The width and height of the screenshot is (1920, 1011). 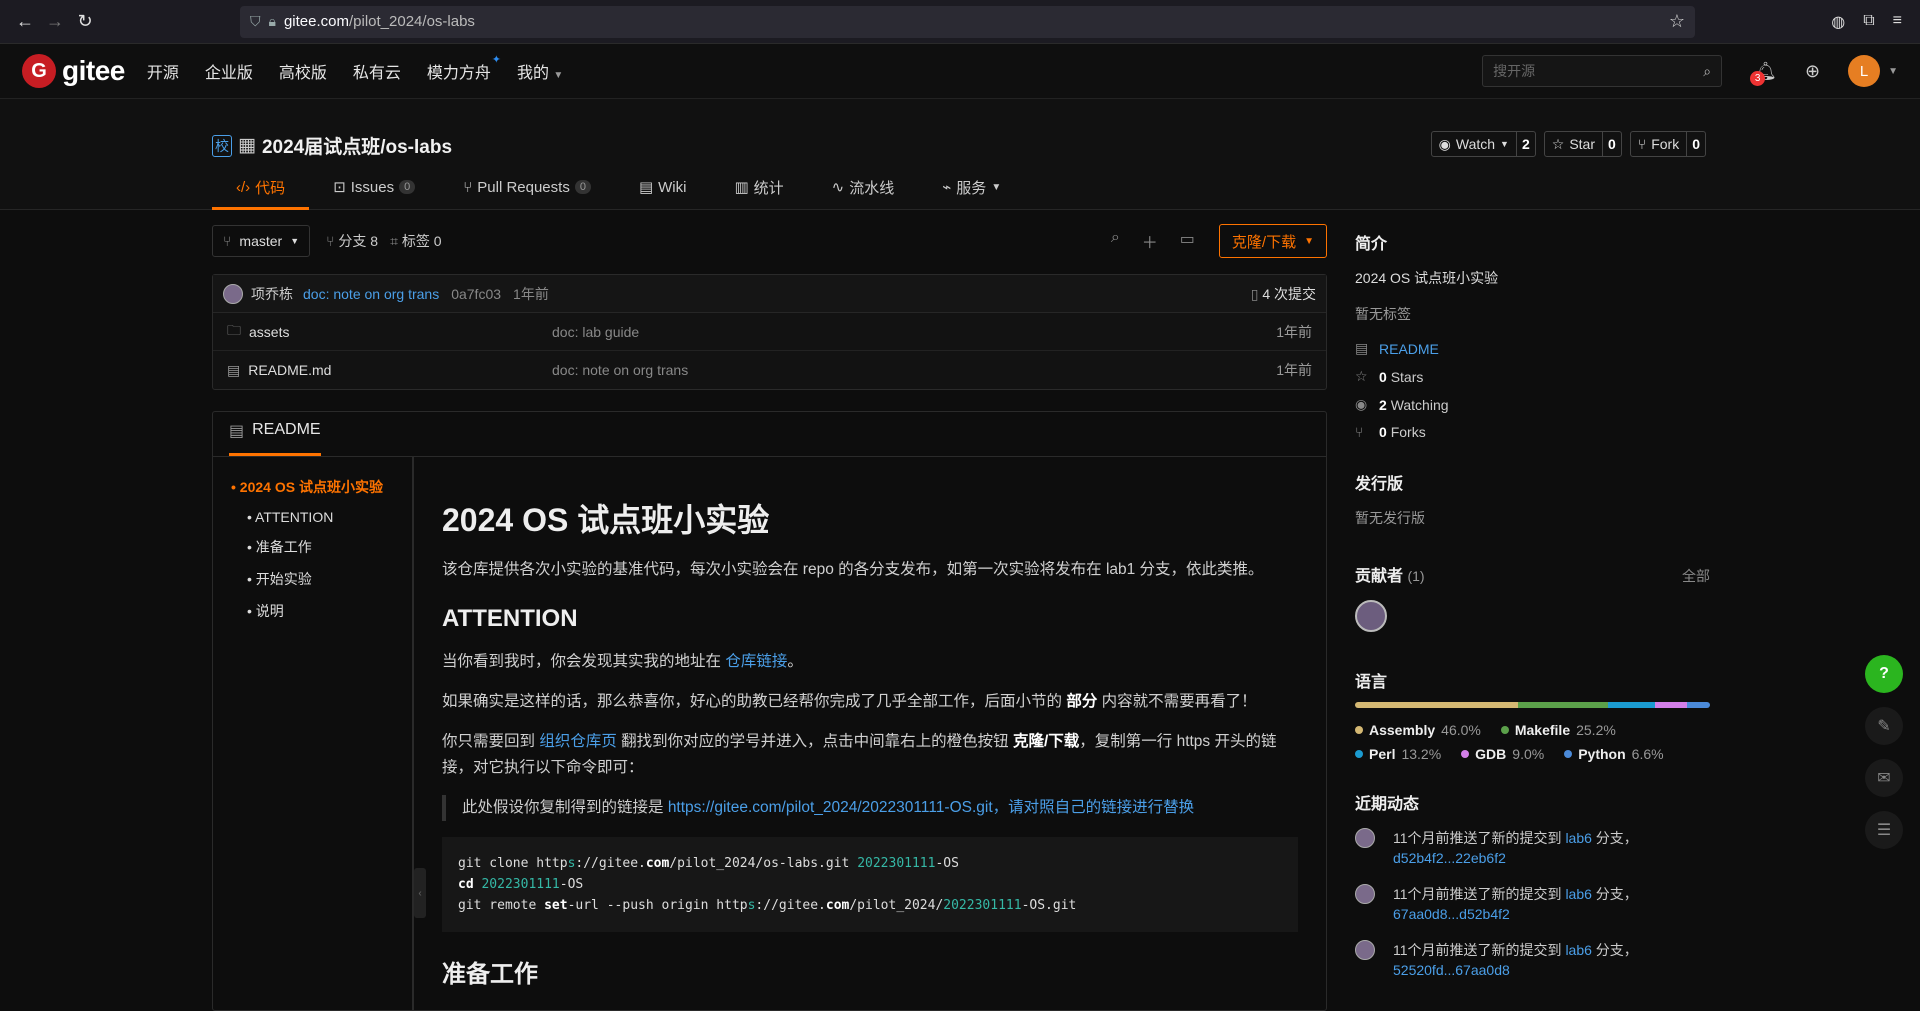 I want to click on pull-request-icon: ⑂, so click(x=468, y=187).